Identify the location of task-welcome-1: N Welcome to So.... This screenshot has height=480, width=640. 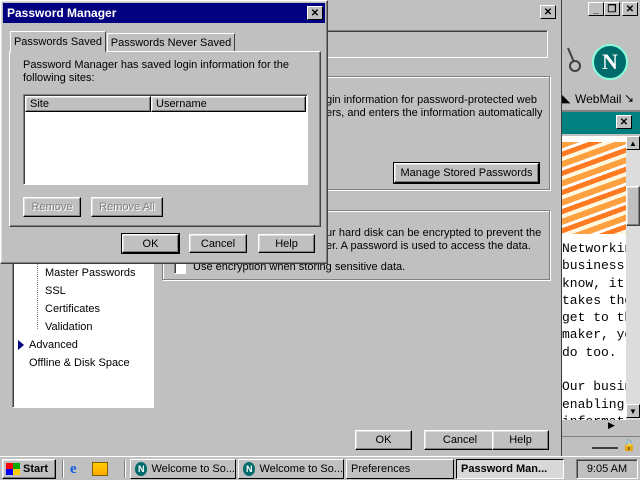
(183, 469).